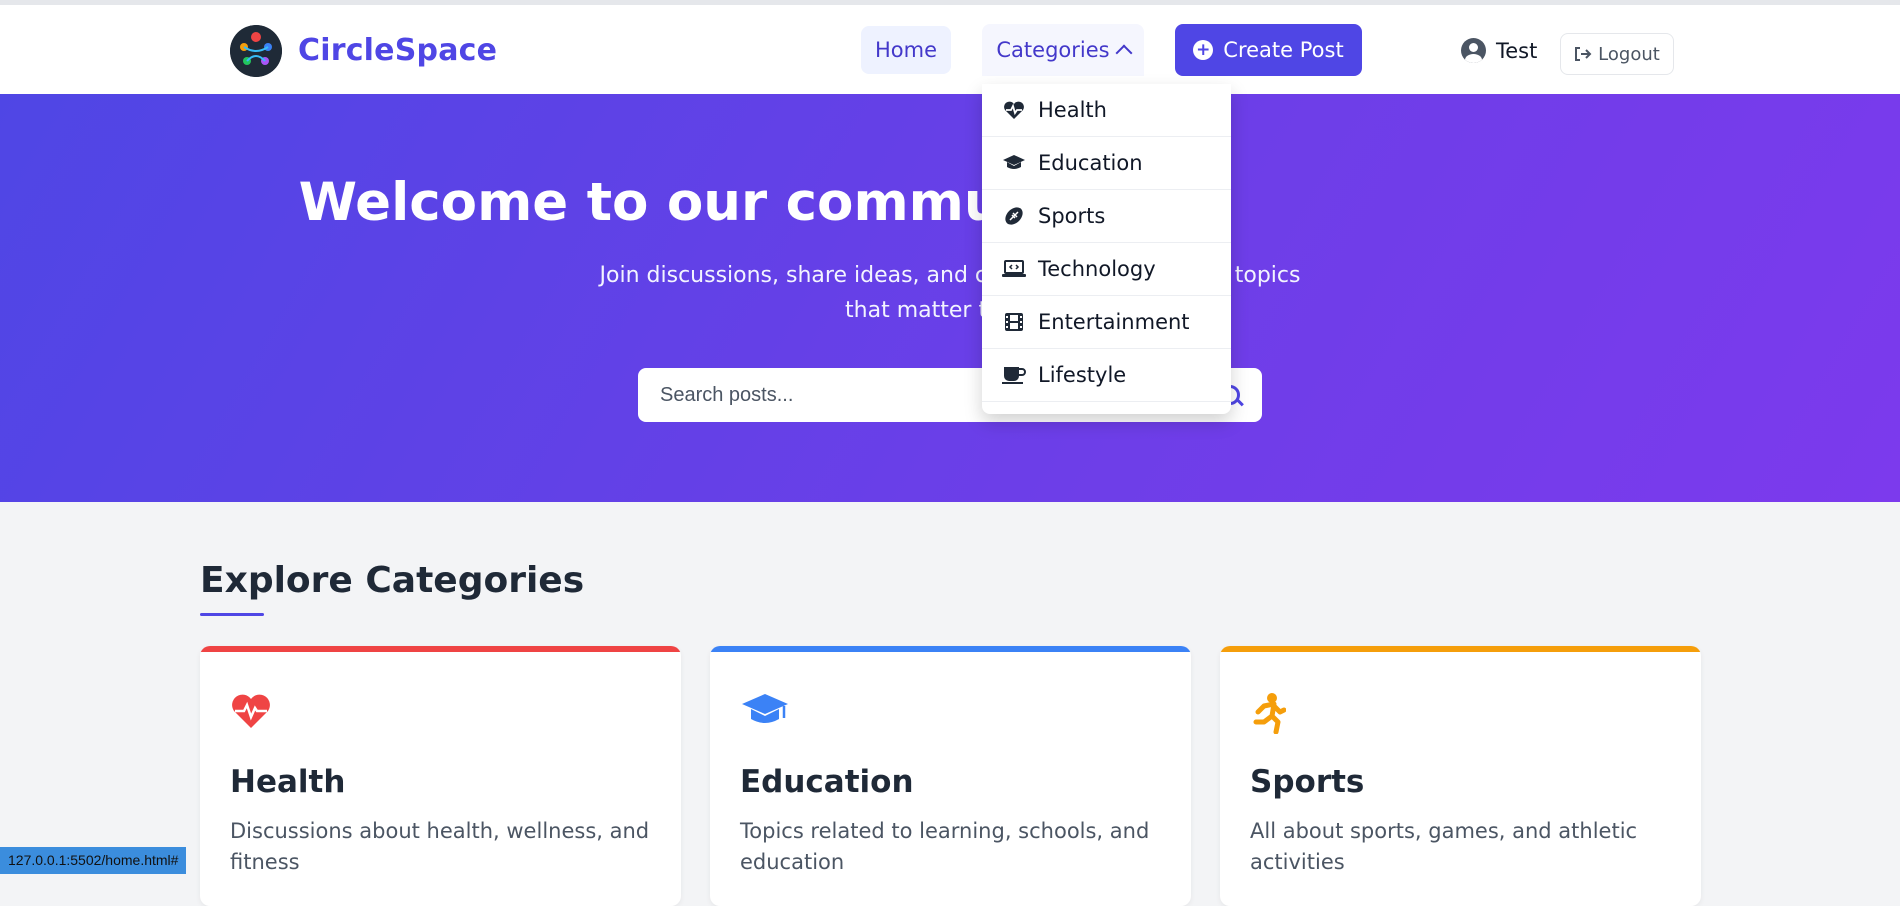  Describe the element at coordinates (288, 782) in the screenshot. I see `card-title: Health` at that location.